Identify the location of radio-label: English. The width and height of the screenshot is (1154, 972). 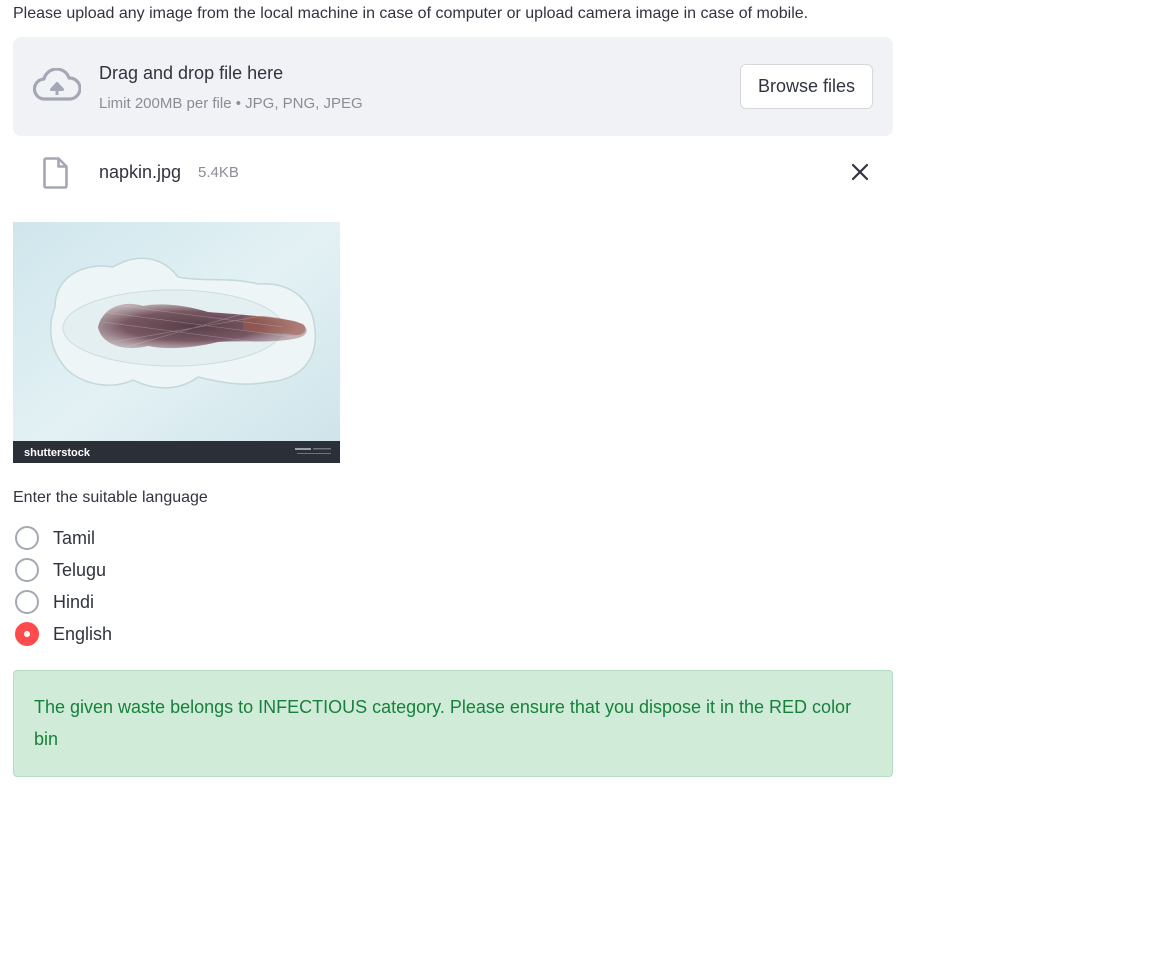
(83, 634).